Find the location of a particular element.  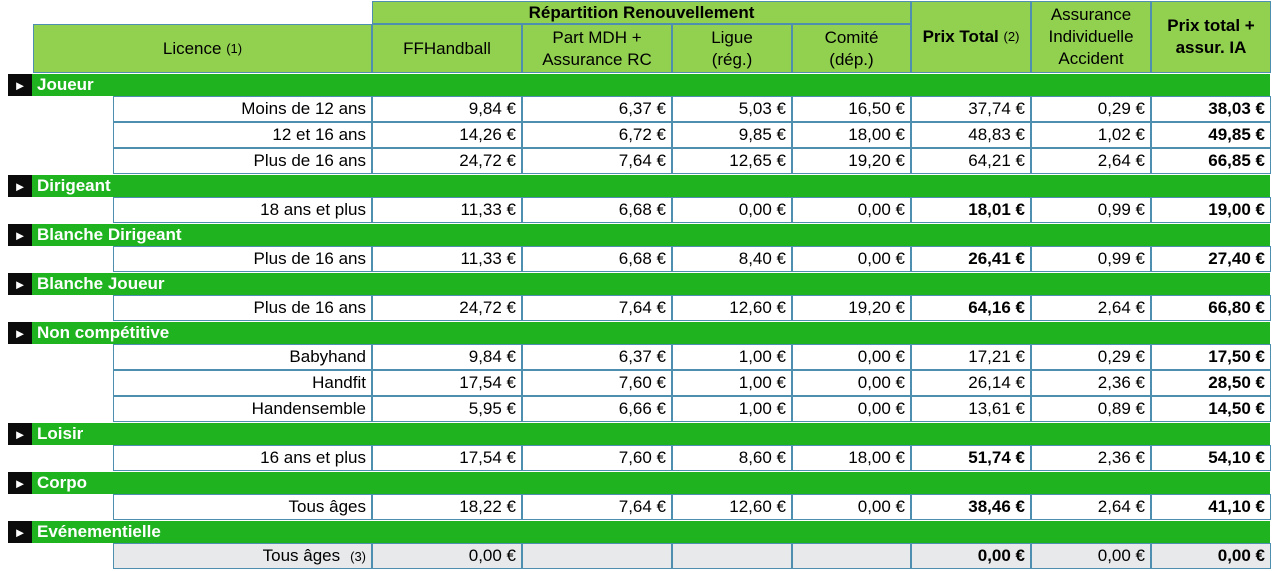

row-label-text: Handfit is located at coordinates (339, 382).